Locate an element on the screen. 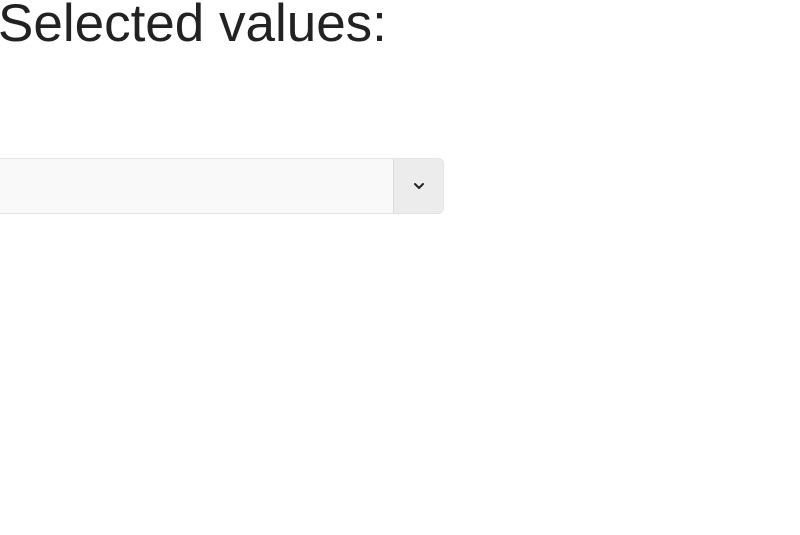  multiselect-field is located at coordinates (222, 186).